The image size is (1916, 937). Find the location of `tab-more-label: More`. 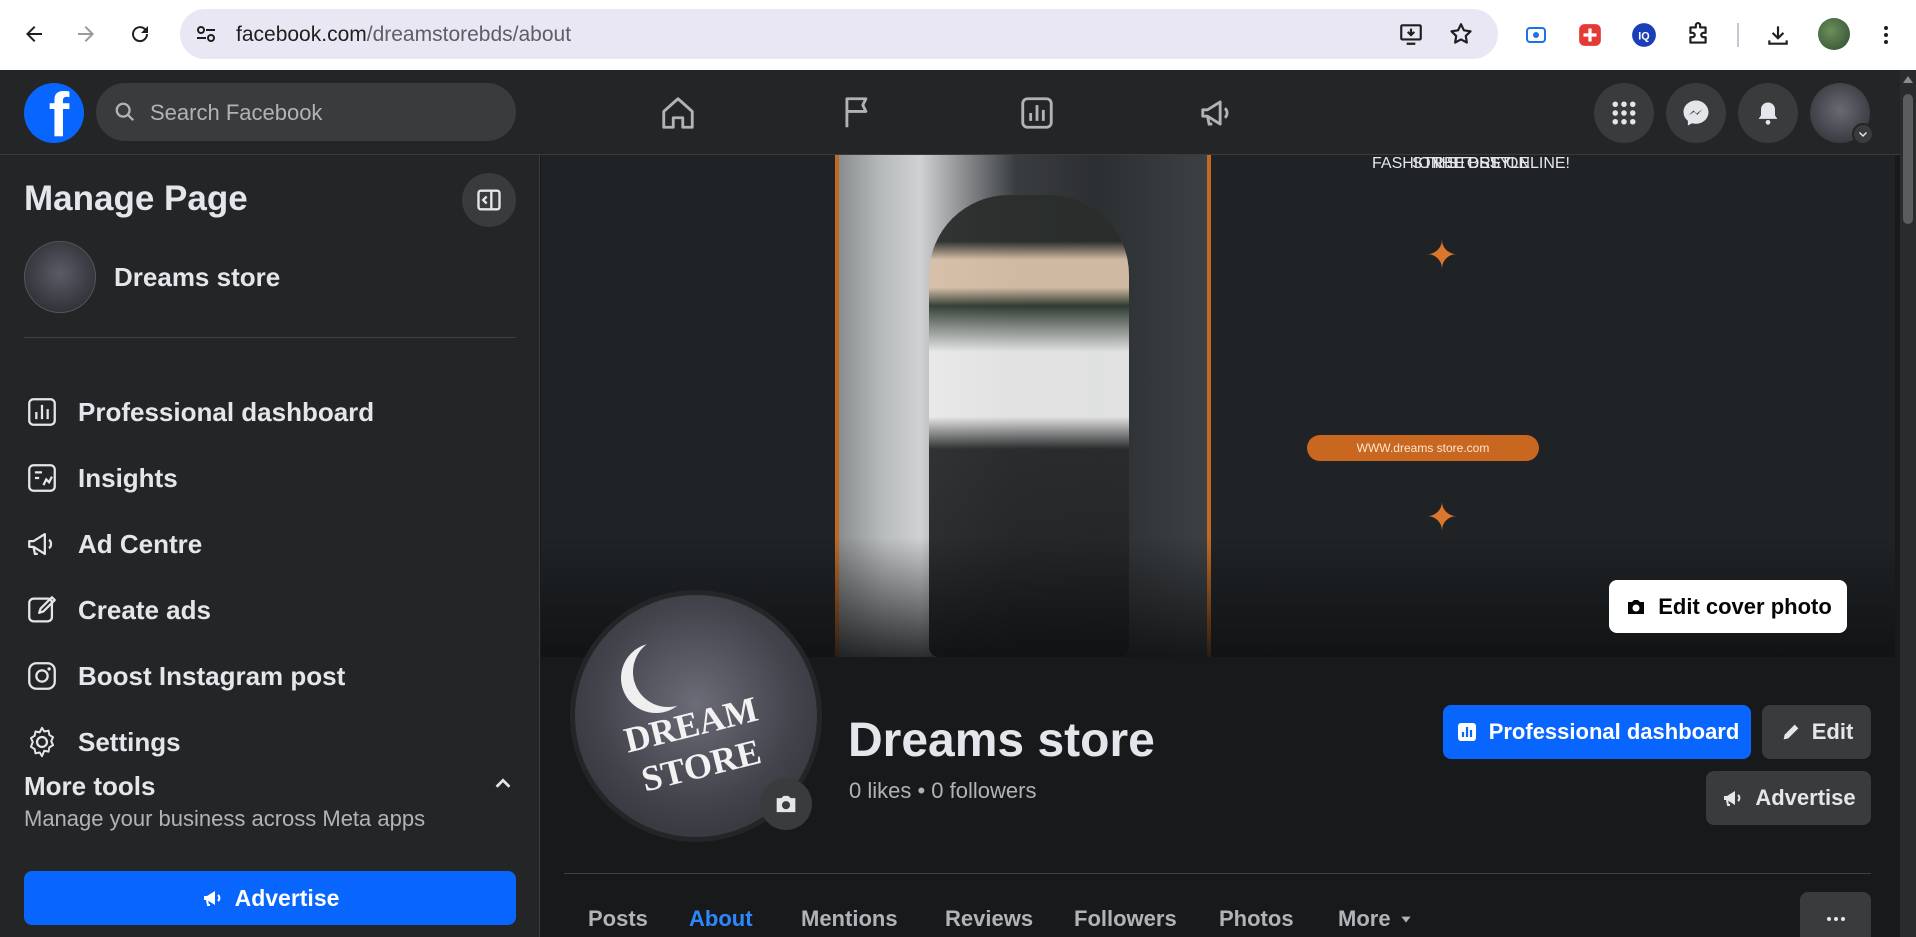

tab-more-label: More is located at coordinates (1364, 918).